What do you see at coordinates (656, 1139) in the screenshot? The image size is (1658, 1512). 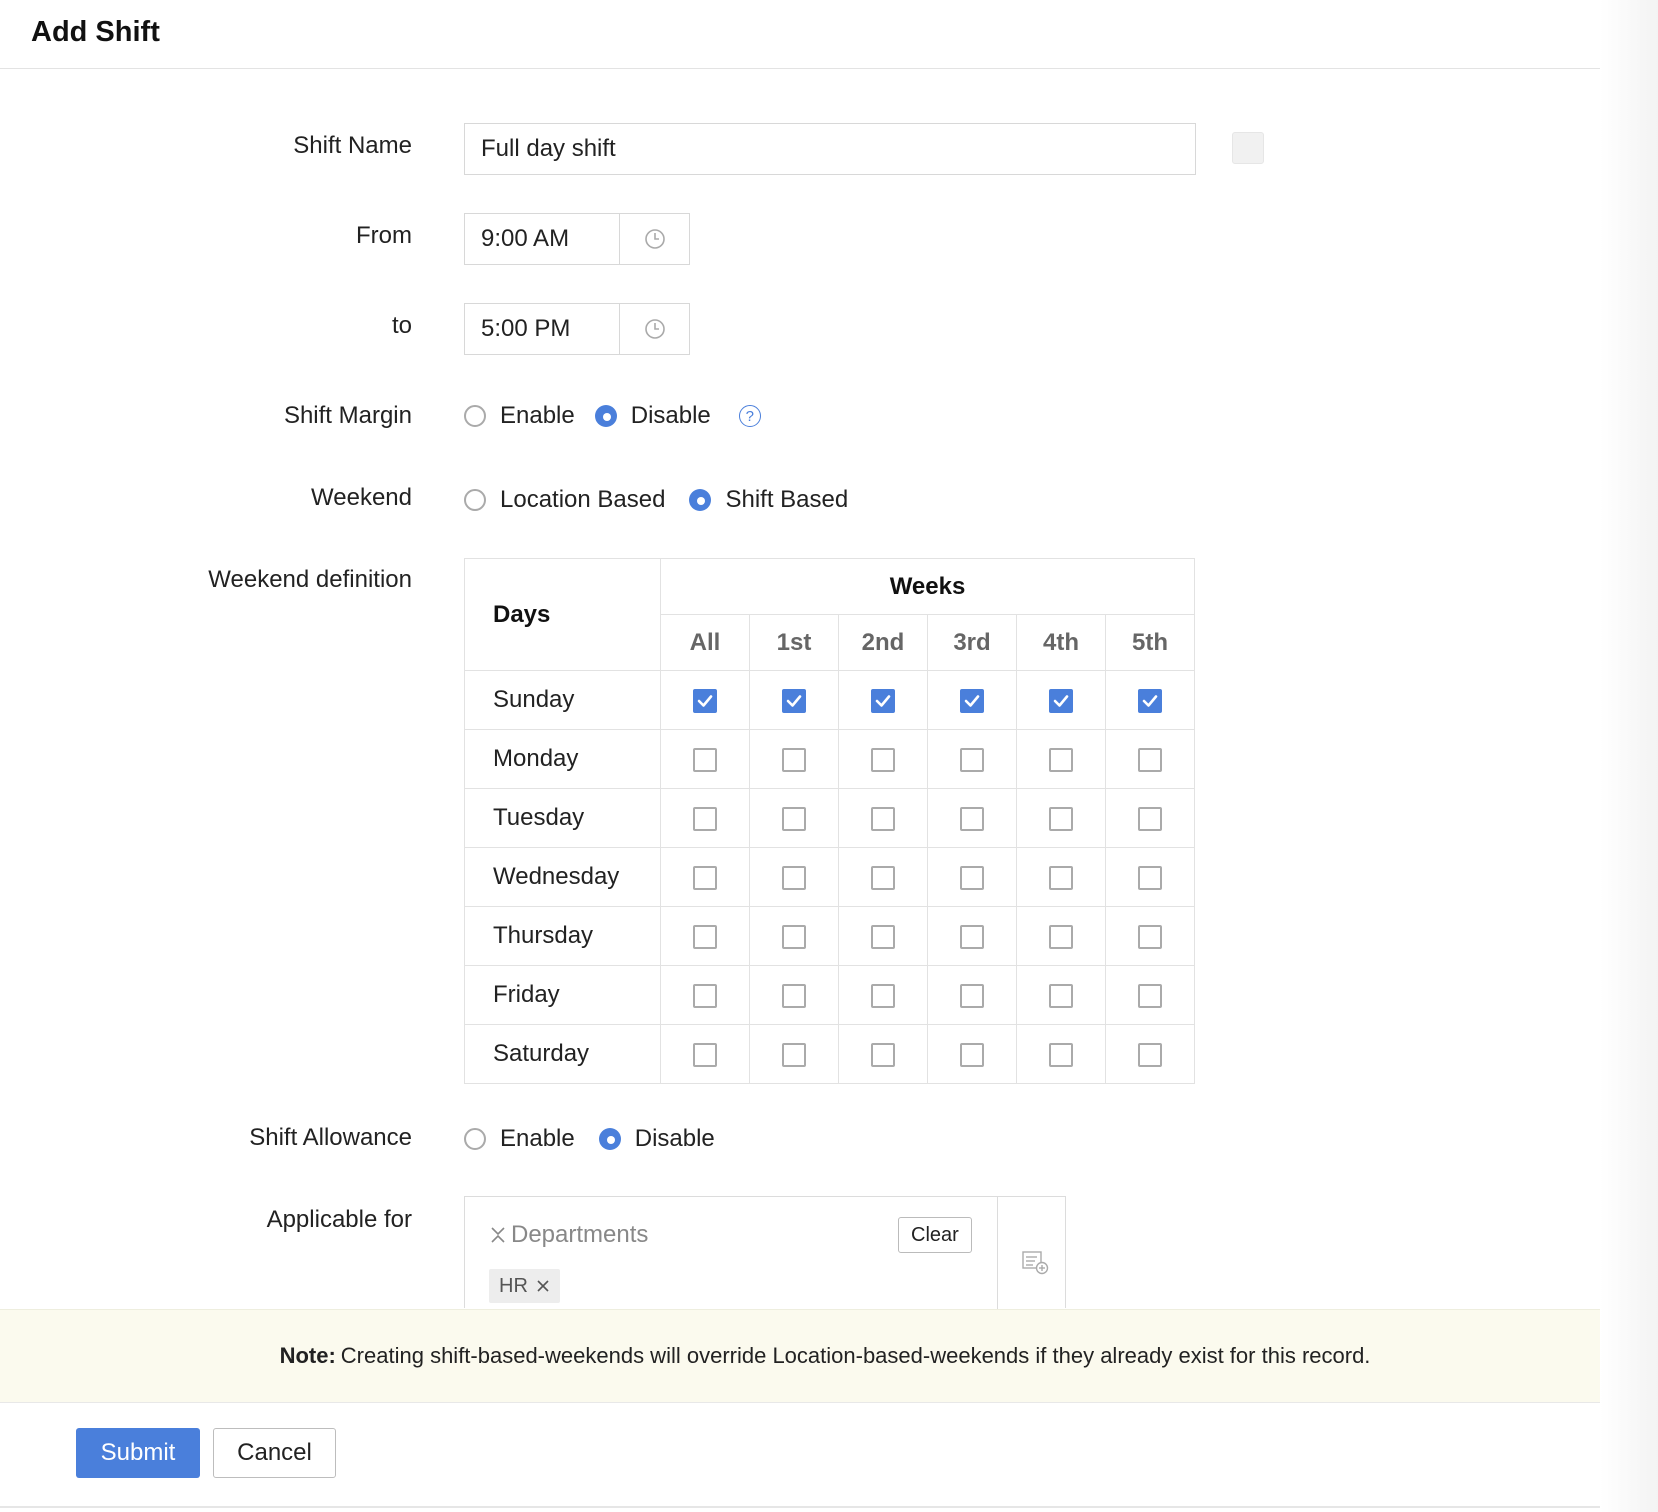 I see `shift-allowance-disable-radio: Disable` at bounding box center [656, 1139].